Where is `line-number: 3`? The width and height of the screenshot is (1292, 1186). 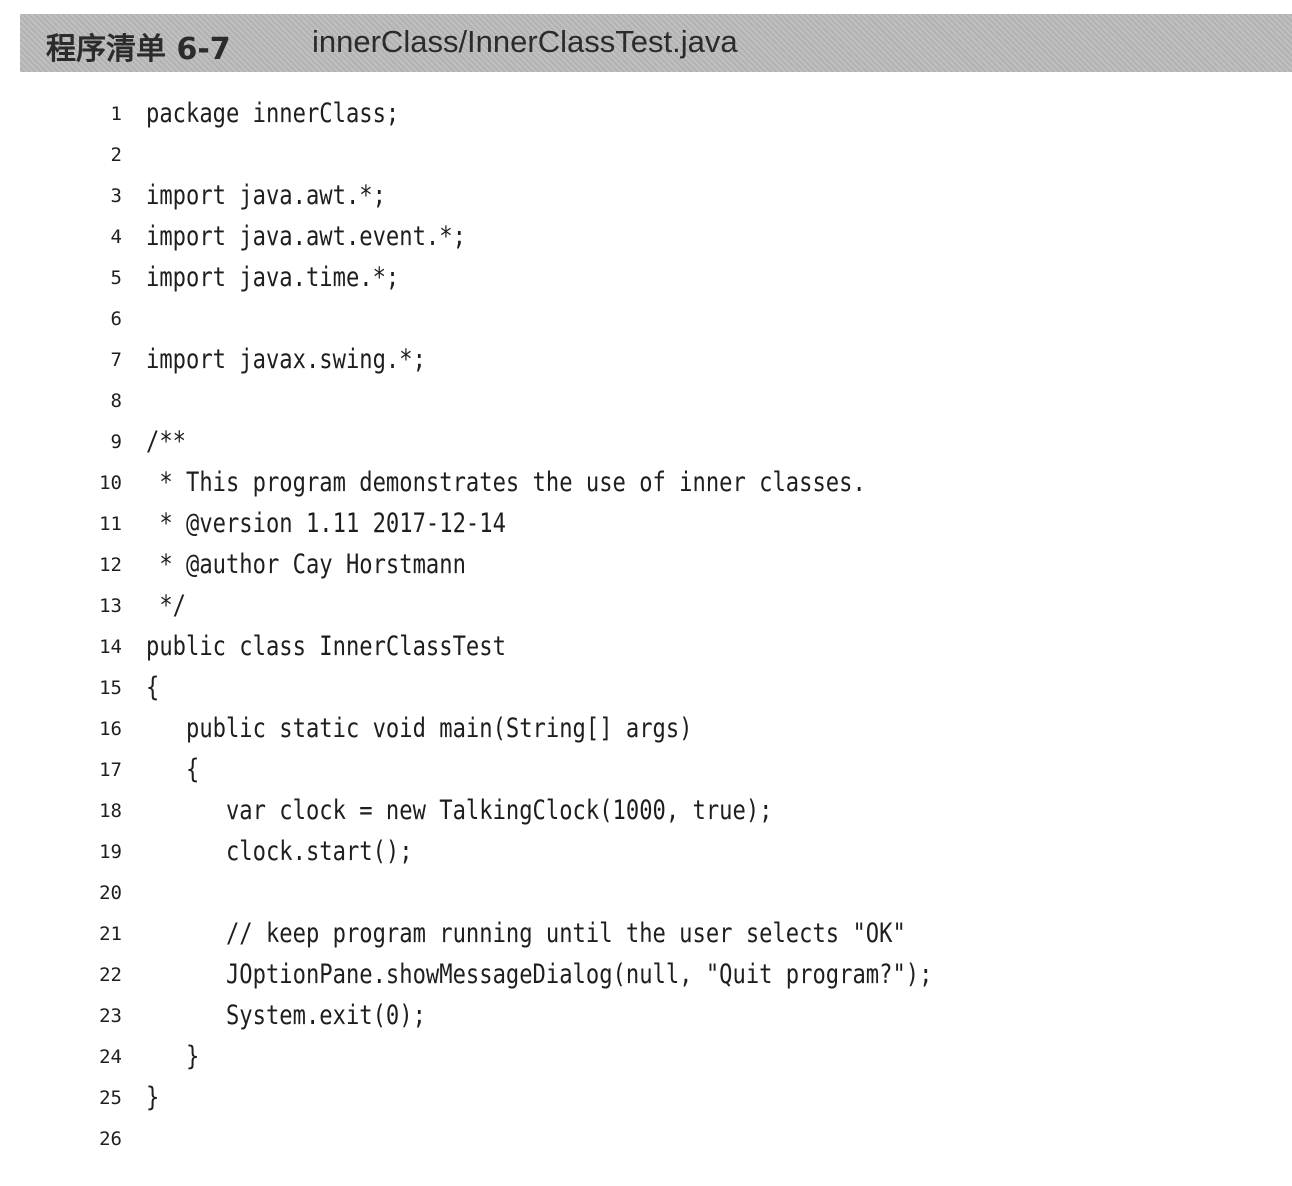
line-number: 3 is located at coordinates (116, 196).